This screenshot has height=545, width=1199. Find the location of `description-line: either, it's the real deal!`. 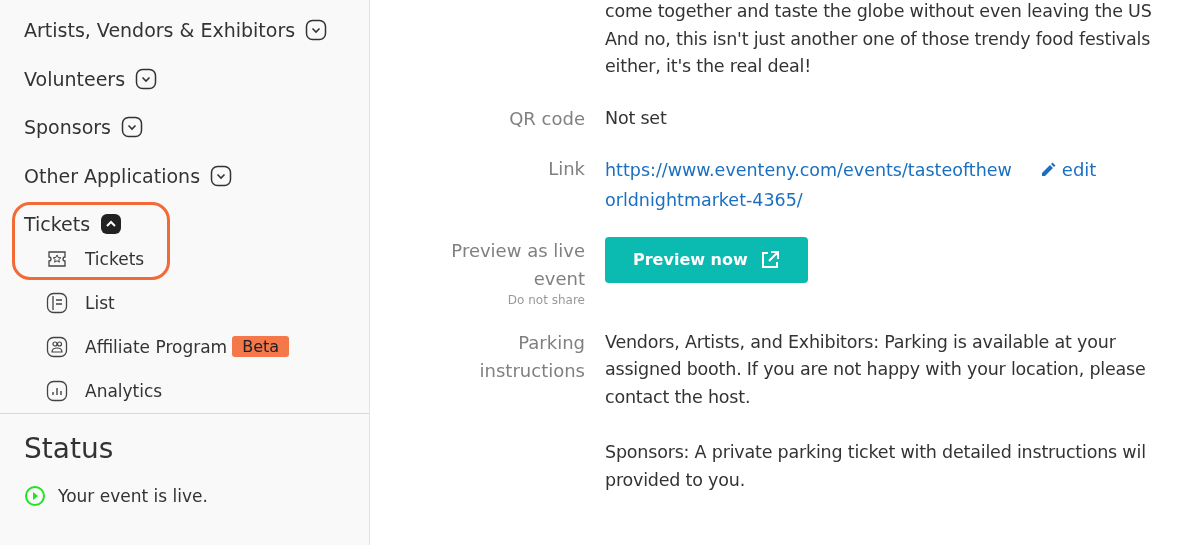

description-line: either, it's the real deal! is located at coordinates (708, 66).